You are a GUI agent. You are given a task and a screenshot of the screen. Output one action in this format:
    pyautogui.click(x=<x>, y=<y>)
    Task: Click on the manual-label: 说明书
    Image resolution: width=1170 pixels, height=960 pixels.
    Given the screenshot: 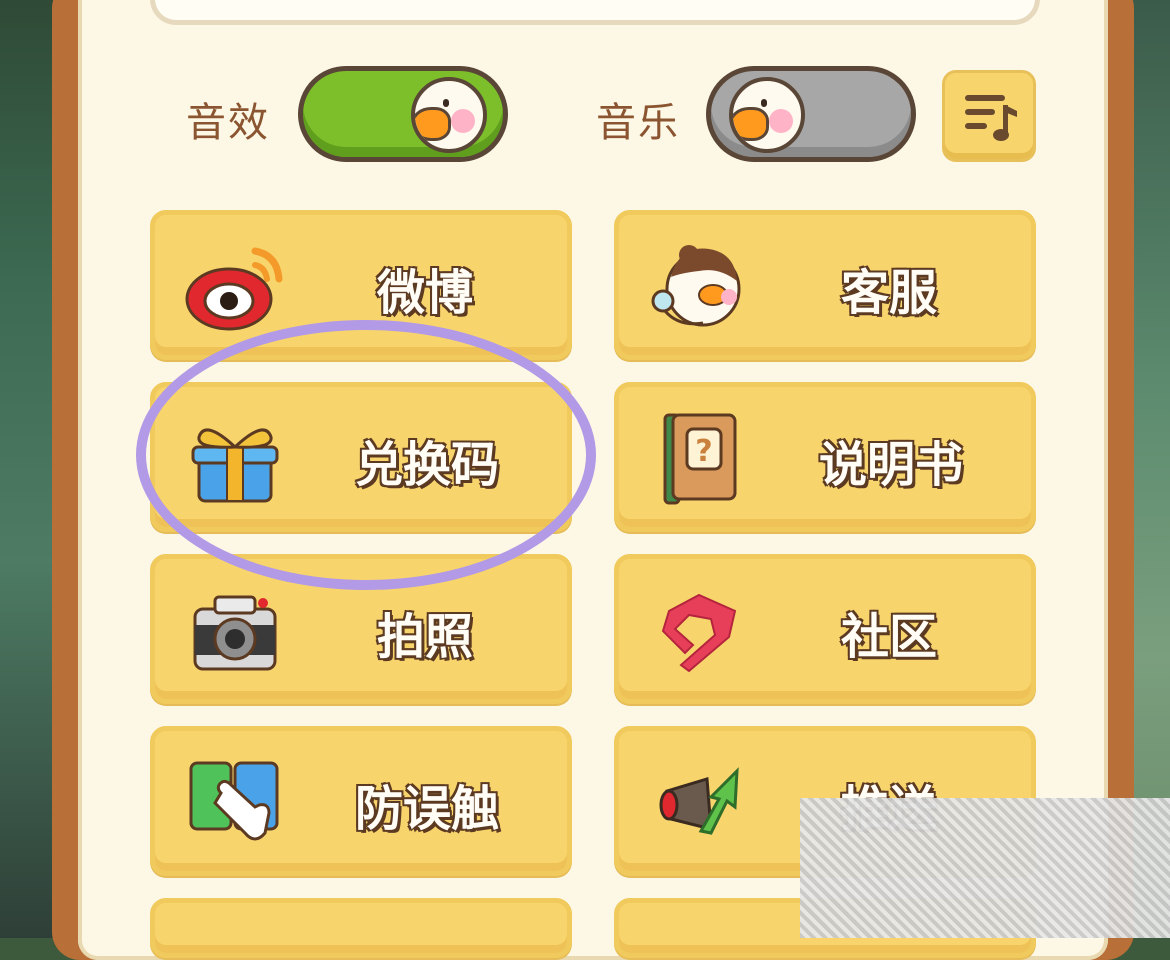 What is the action you would take?
    pyautogui.click(x=891, y=465)
    